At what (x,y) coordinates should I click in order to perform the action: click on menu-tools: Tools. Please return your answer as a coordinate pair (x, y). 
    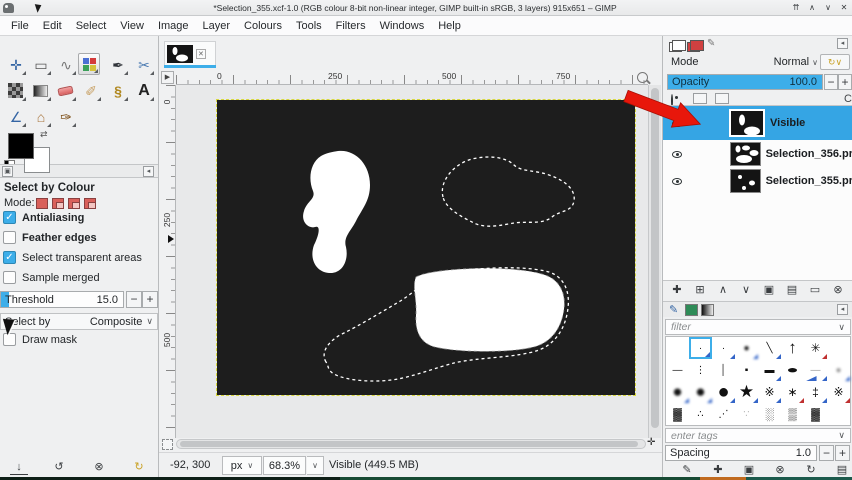
    Looking at the image, I should click on (309, 26).